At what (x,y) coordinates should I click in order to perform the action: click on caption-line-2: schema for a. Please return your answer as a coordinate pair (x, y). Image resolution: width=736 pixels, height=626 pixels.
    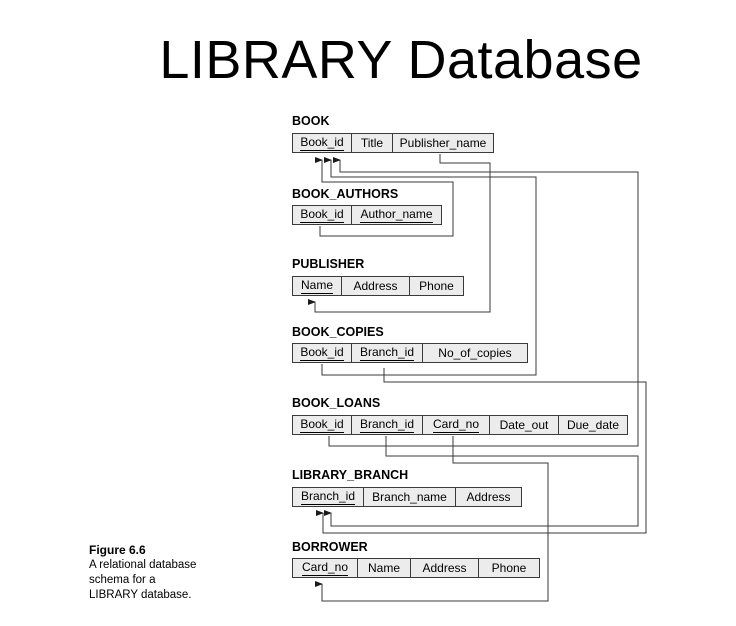
    Looking at the image, I should click on (122, 580).